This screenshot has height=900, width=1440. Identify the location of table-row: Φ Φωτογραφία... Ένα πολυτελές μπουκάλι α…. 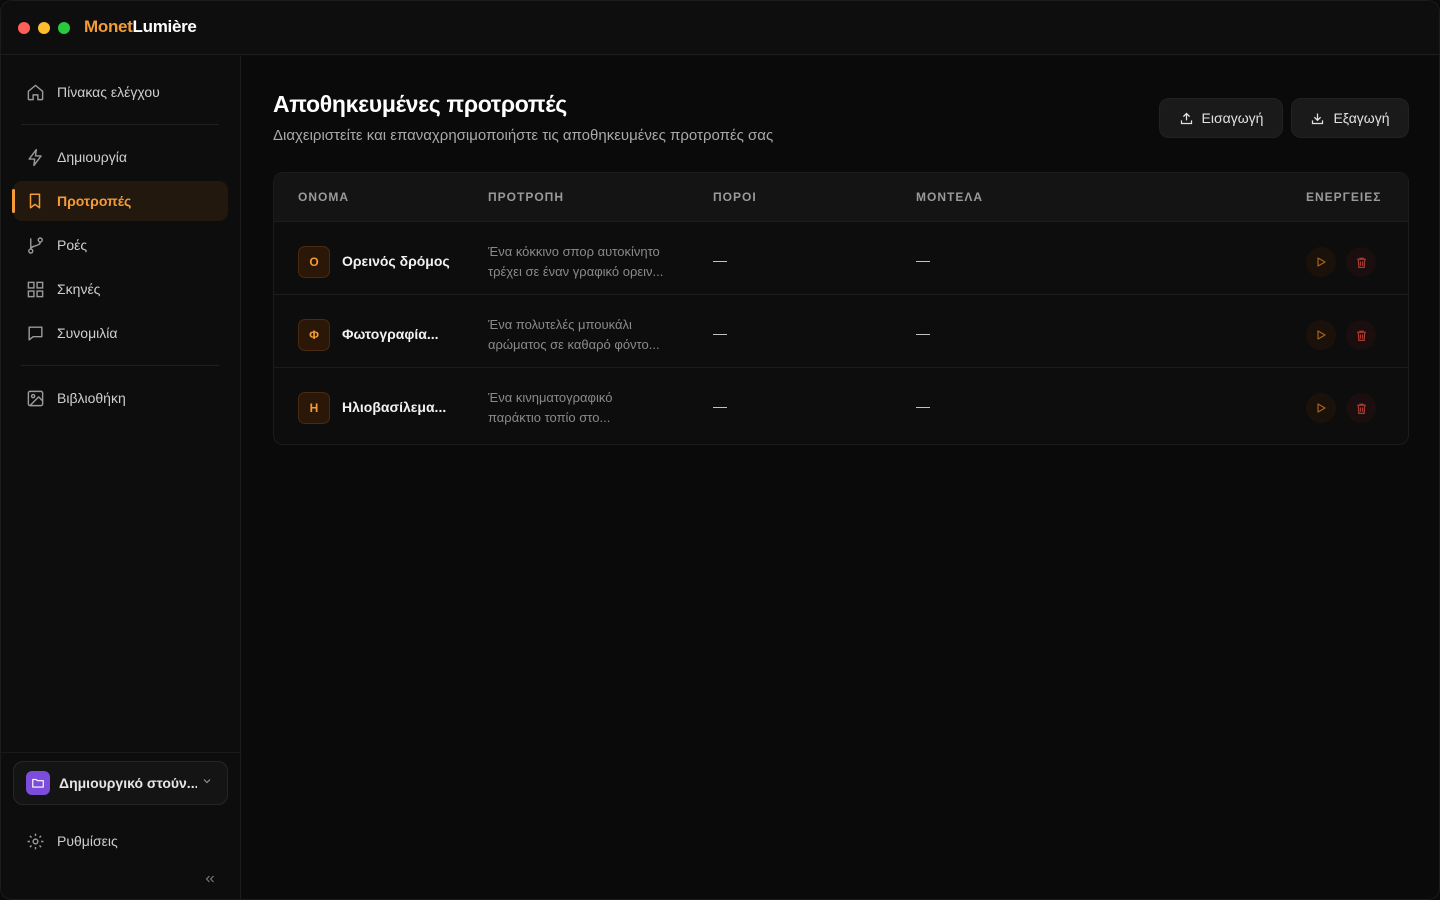
(841, 330).